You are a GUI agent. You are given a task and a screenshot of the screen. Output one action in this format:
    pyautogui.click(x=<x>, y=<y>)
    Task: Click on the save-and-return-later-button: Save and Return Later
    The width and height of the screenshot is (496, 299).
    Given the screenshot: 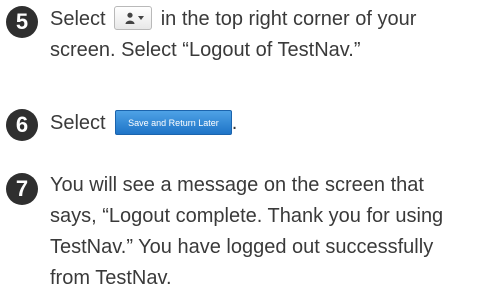 What is the action you would take?
    pyautogui.click(x=173, y=122)
    